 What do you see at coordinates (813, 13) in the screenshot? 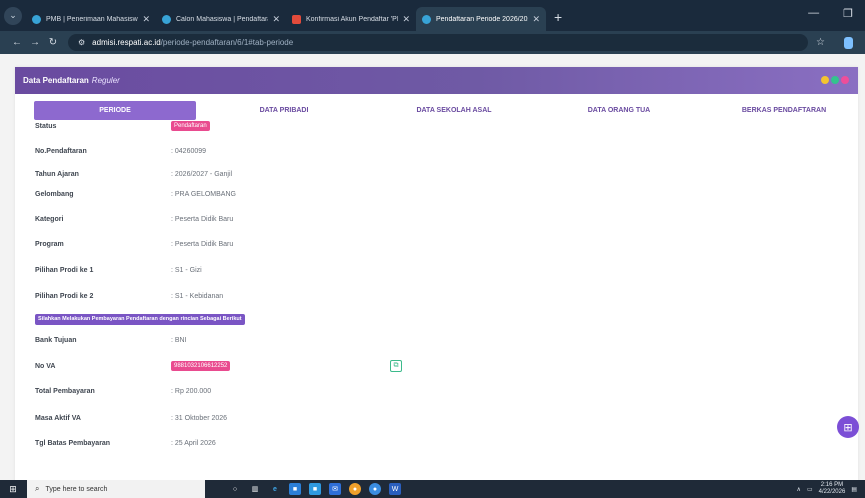
I see `minimize-icon: —` at bounding box center [813, 13].